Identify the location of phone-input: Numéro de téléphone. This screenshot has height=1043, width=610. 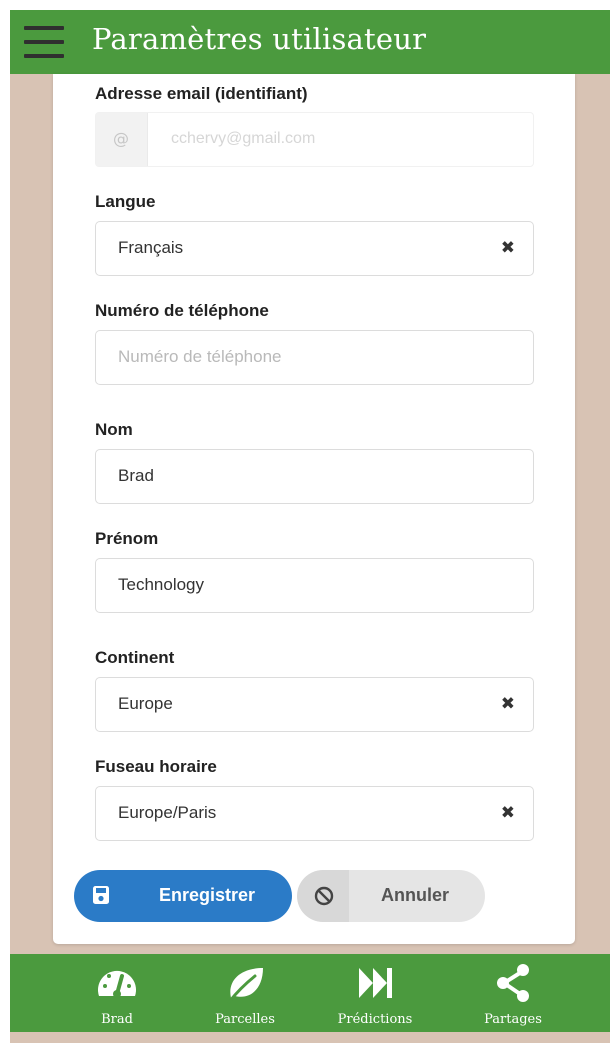
(314, 357).